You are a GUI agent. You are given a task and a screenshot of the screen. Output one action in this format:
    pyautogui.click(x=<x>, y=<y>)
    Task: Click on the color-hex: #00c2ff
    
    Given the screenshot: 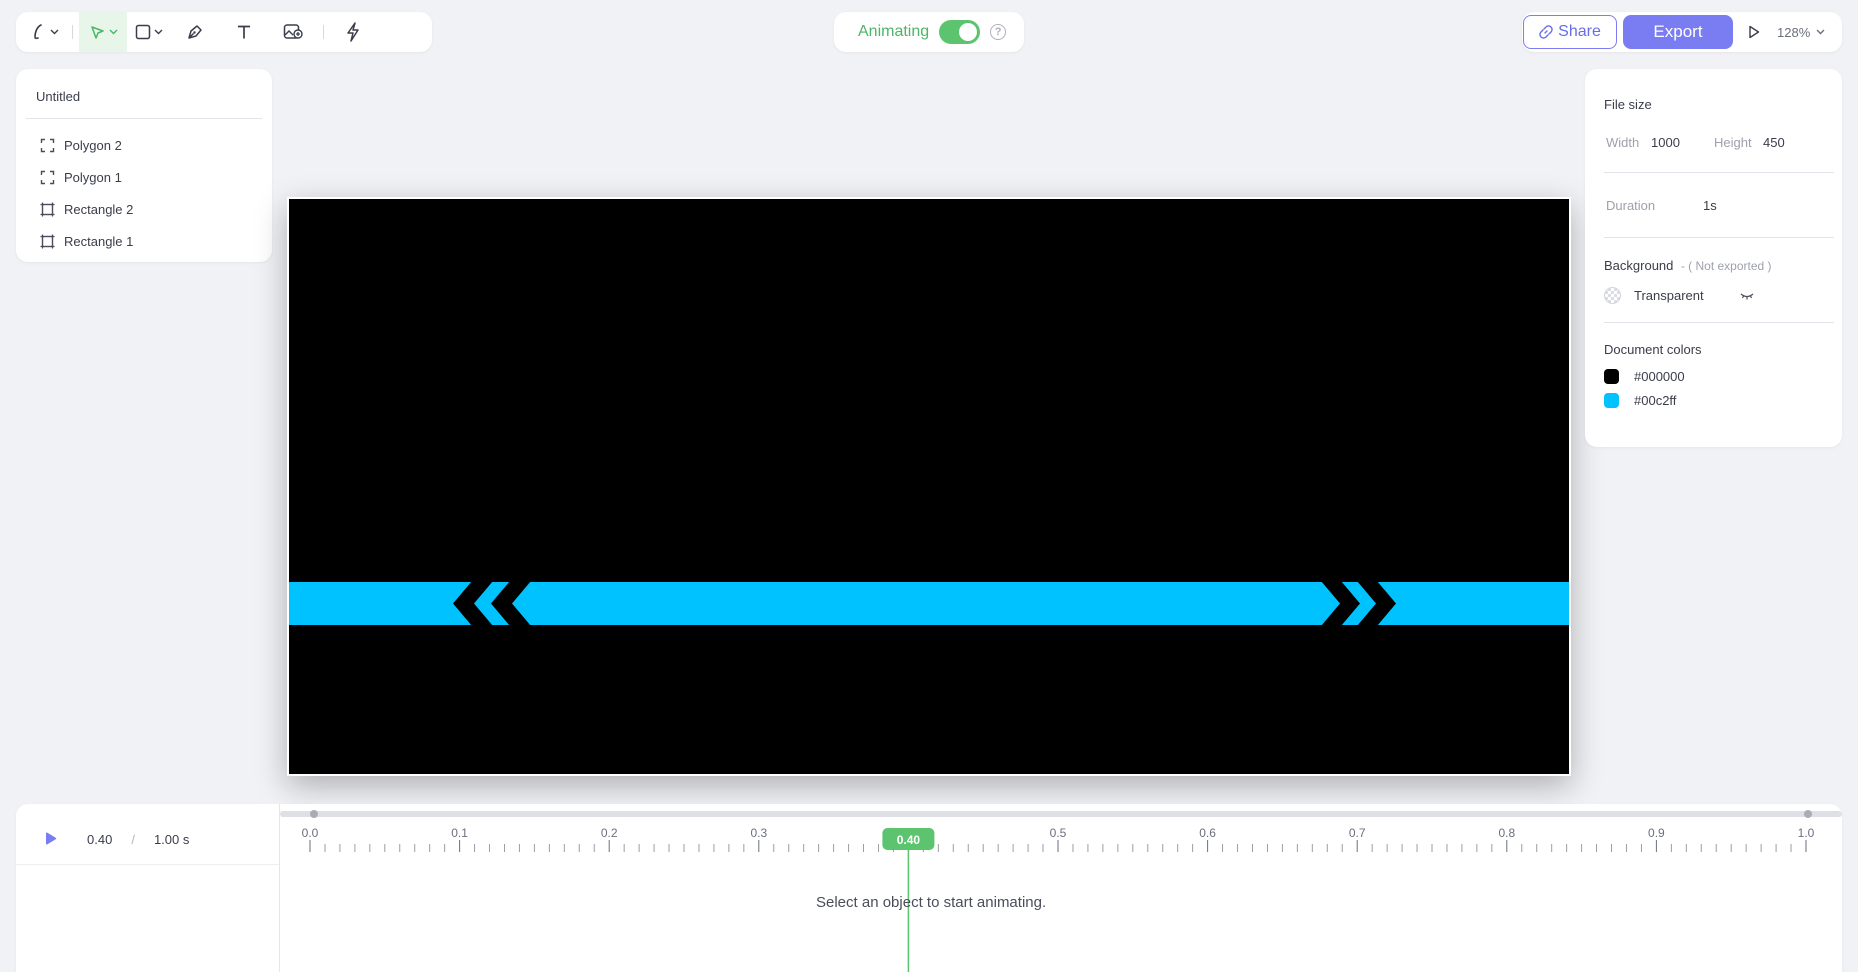 What is the action you would take?
    pyautogui.click(x=1655, y=400)
    